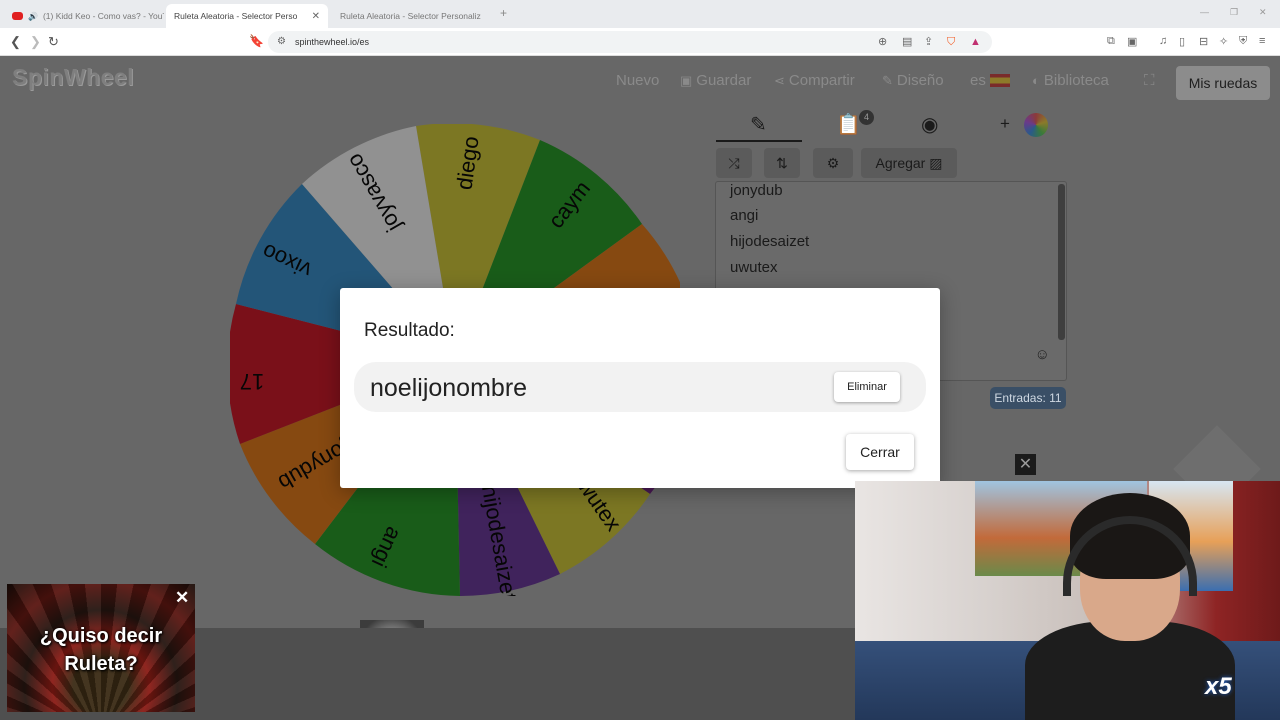  What do you see at coordinates (252, 381) in the screenshot?
I see `wheel-label: 17` at bounding box center [252, 381].